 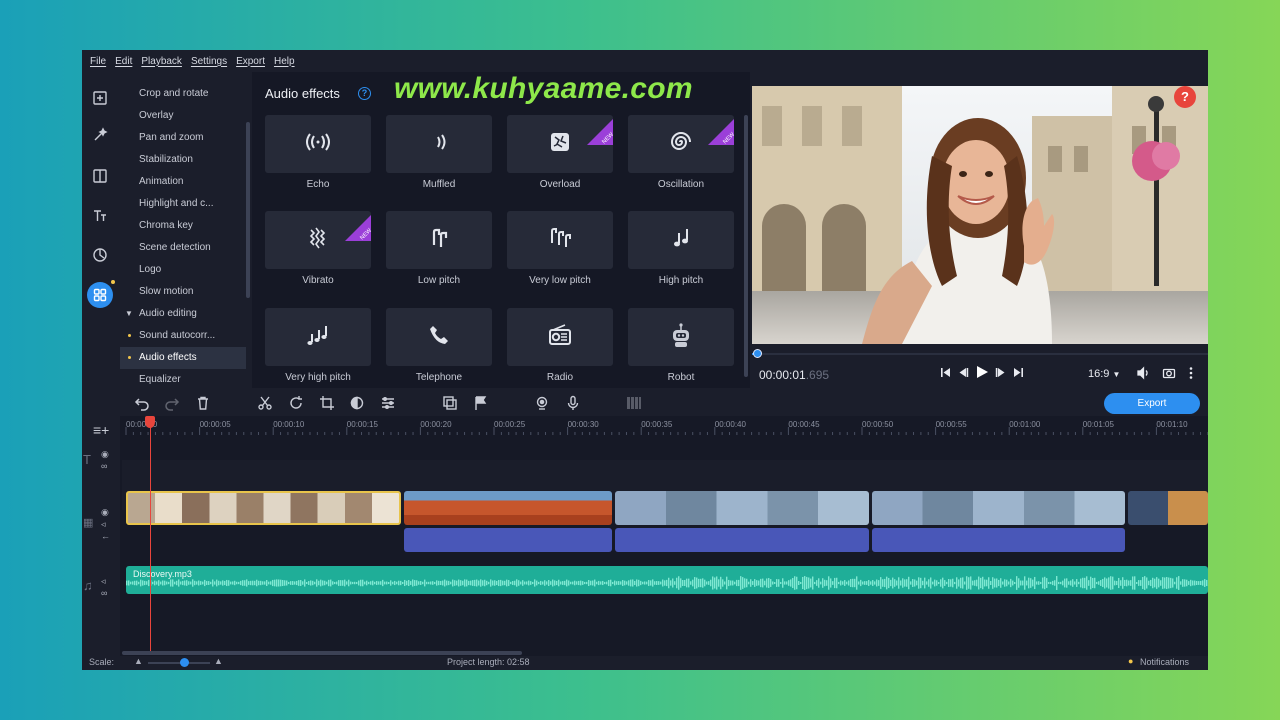 I want to click on playhead, so click(x=150, y=535).